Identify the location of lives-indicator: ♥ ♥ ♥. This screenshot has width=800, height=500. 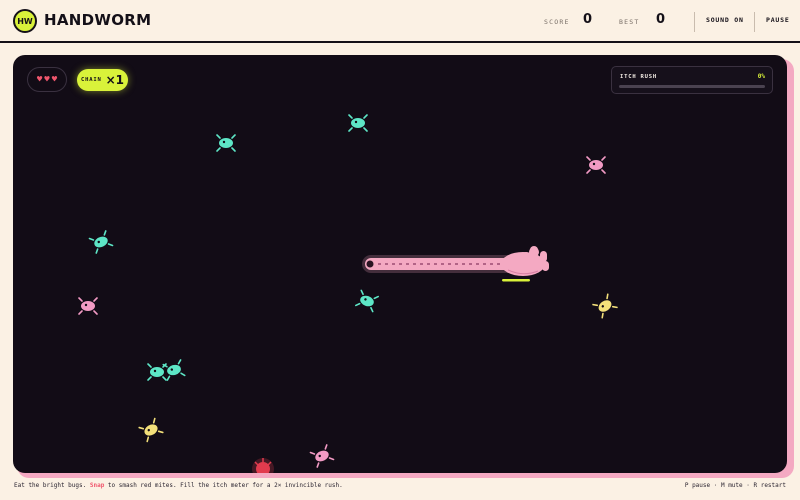
(47, 79).